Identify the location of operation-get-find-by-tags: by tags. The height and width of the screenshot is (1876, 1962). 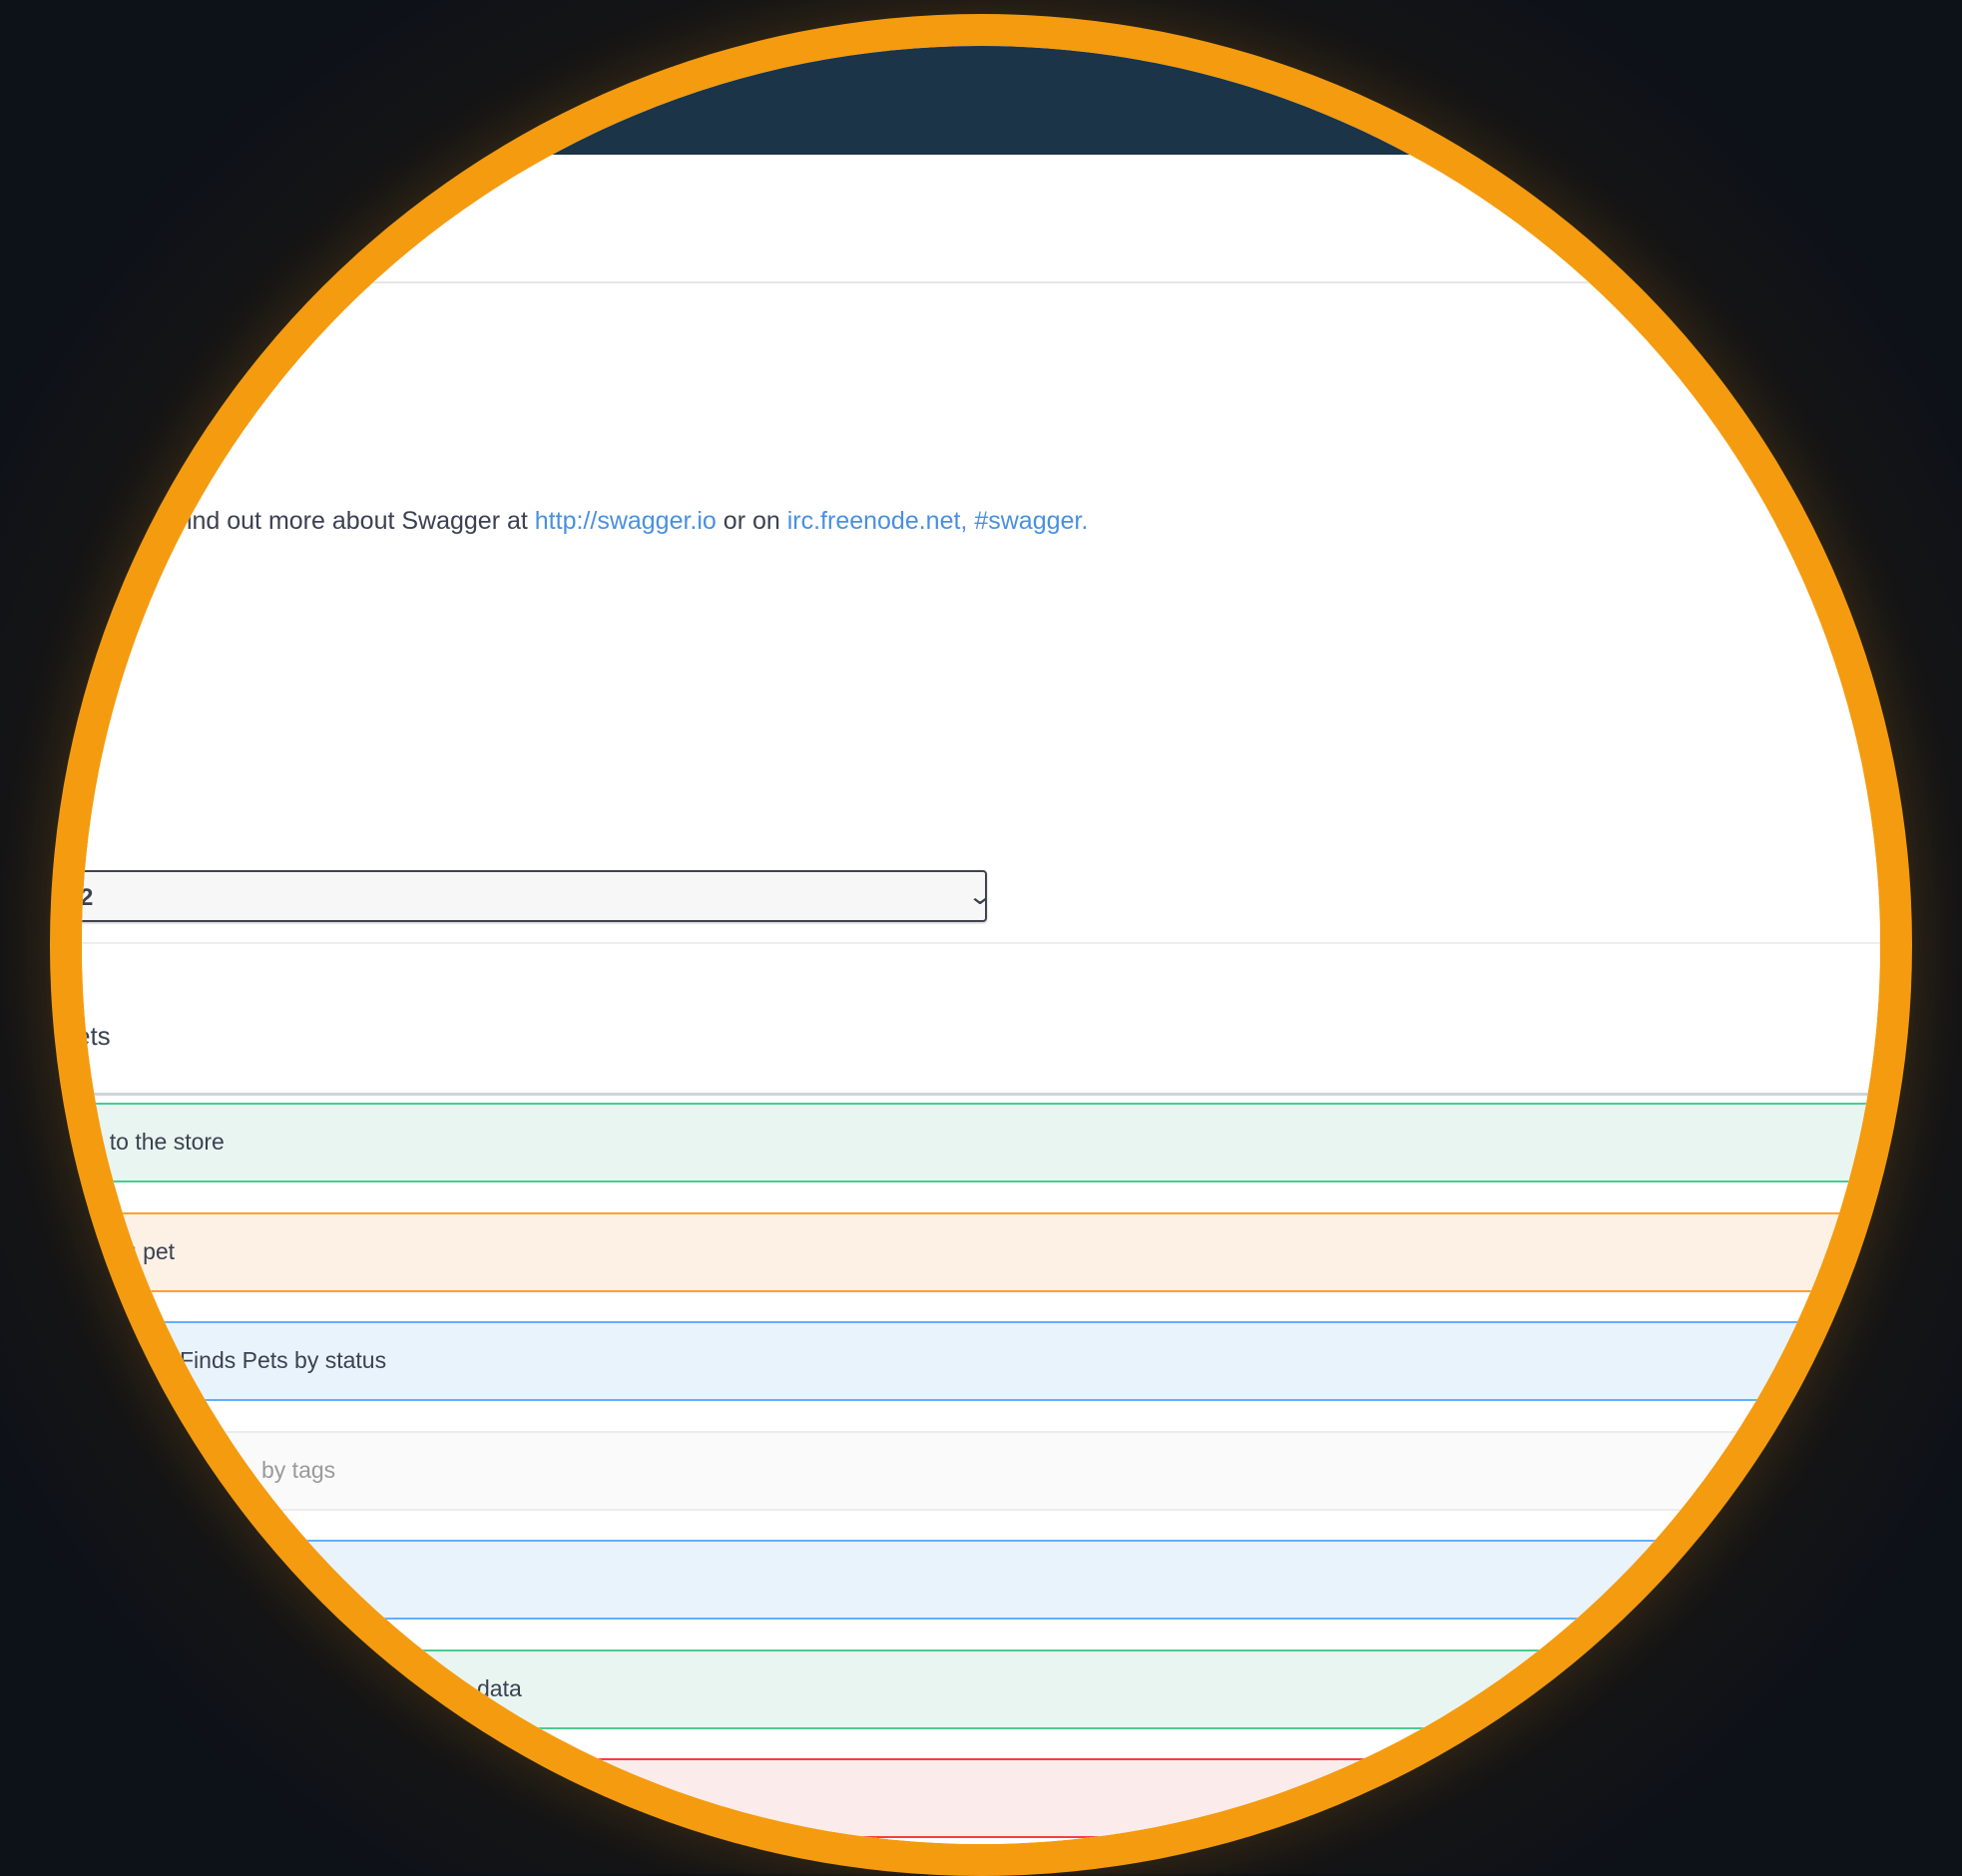
(981, 1471).